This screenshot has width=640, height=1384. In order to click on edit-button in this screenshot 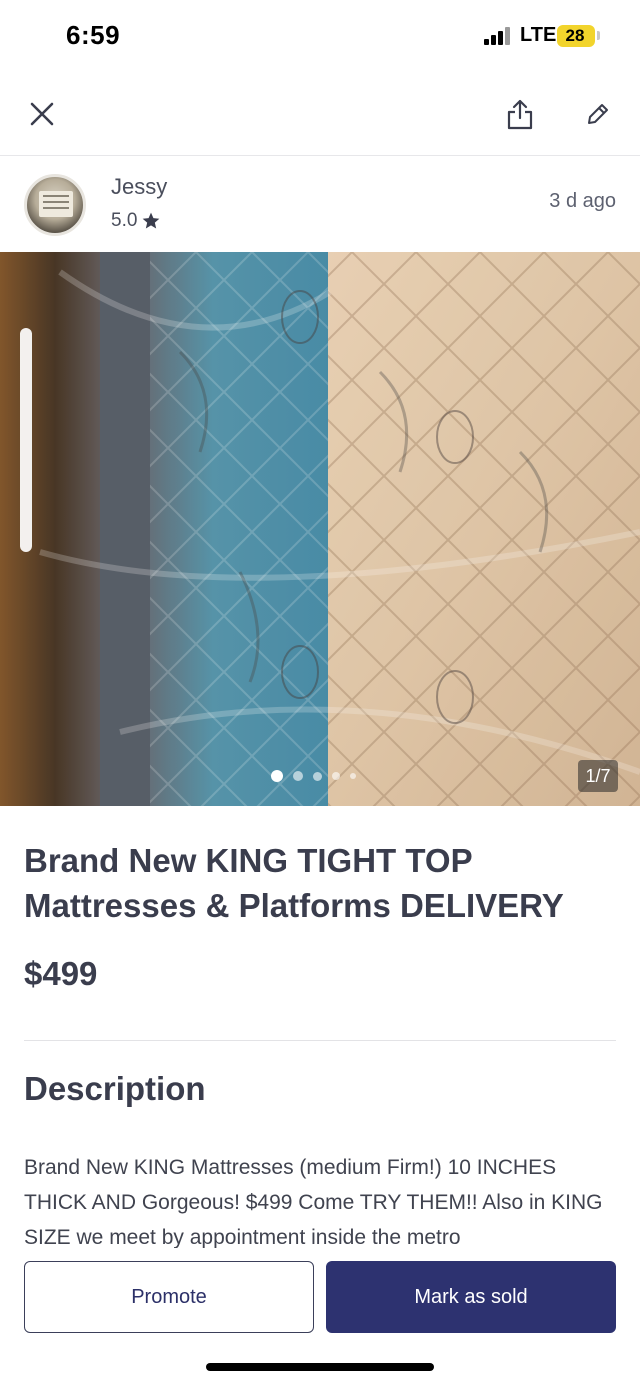, I will do `click(598, 114)`.